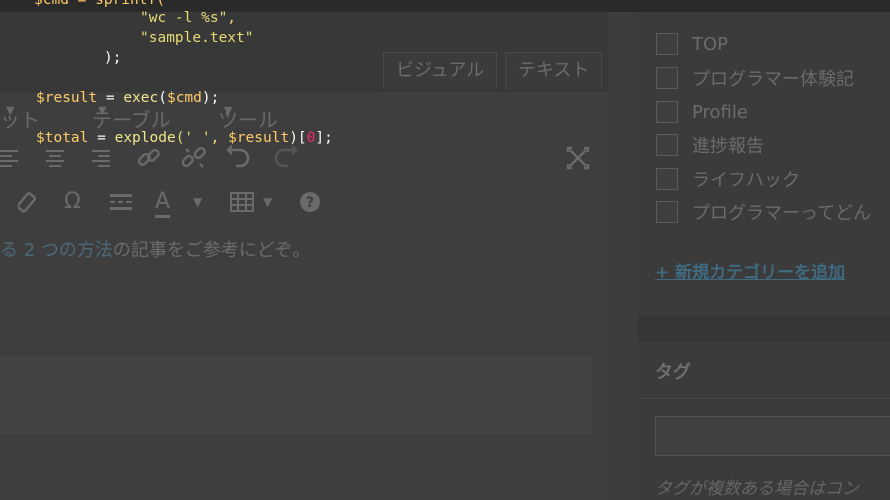  What do you see at coordinates (211, 250) in the screenshot?
I see `content-text: の記事をご参考にどぞ。` at bounding box center [211, 250].